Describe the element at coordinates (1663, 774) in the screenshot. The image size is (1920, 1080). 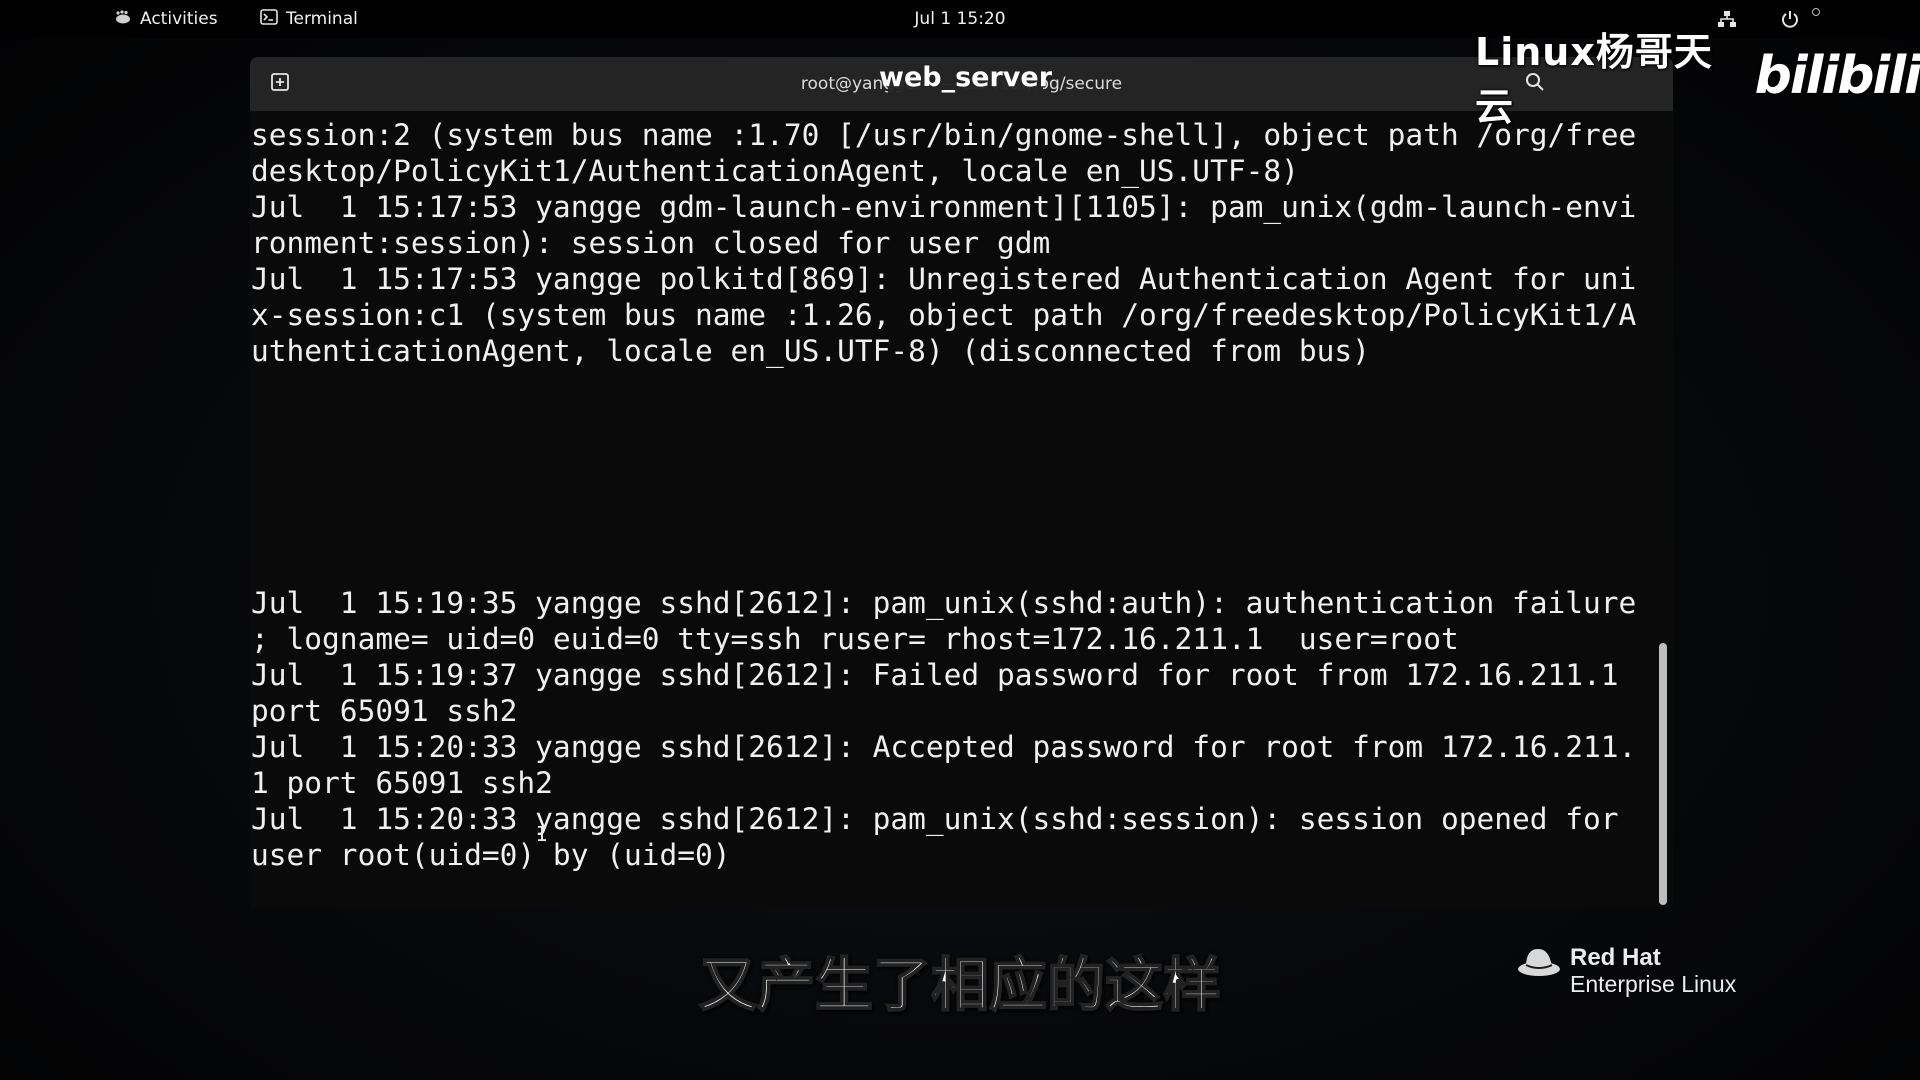
I see `scrollbar` at that location.